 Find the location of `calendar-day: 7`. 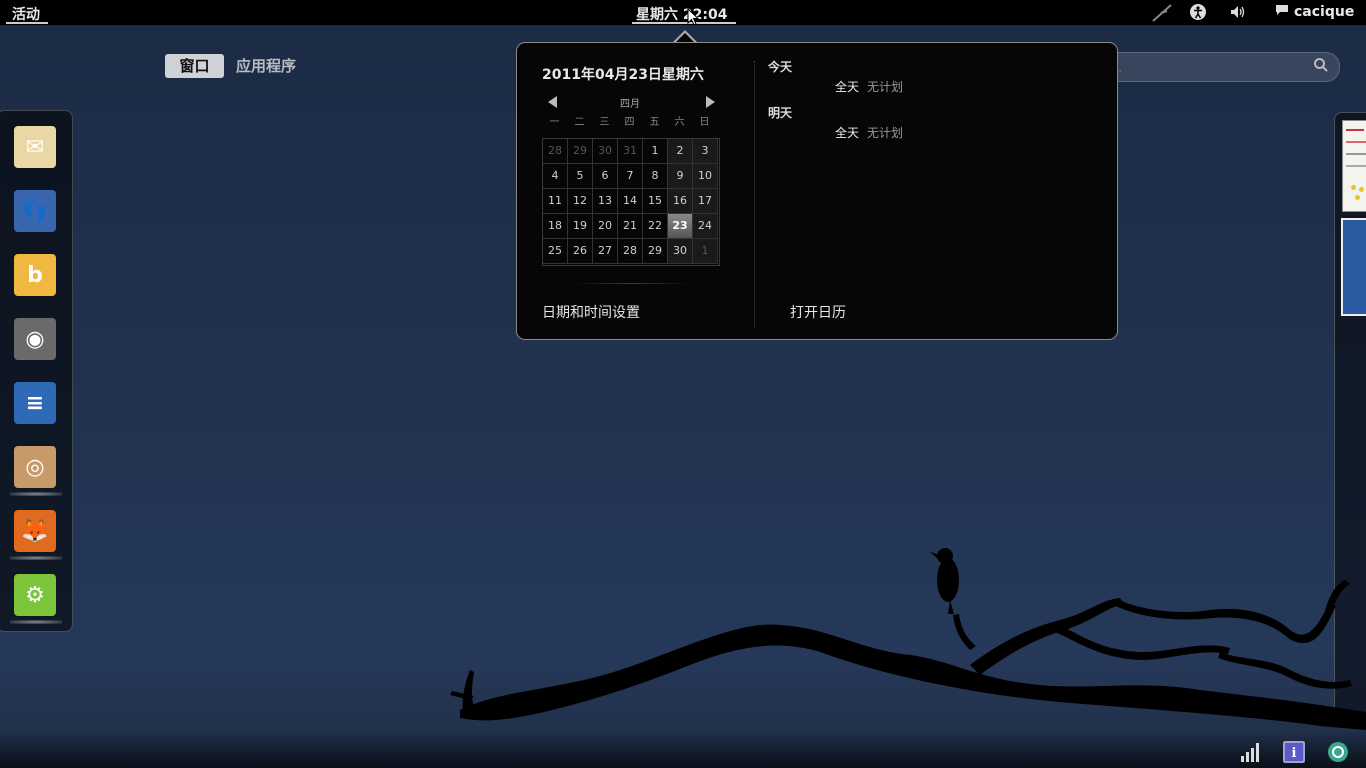

calendar-day: 7 is located at coordinates (630, 176).